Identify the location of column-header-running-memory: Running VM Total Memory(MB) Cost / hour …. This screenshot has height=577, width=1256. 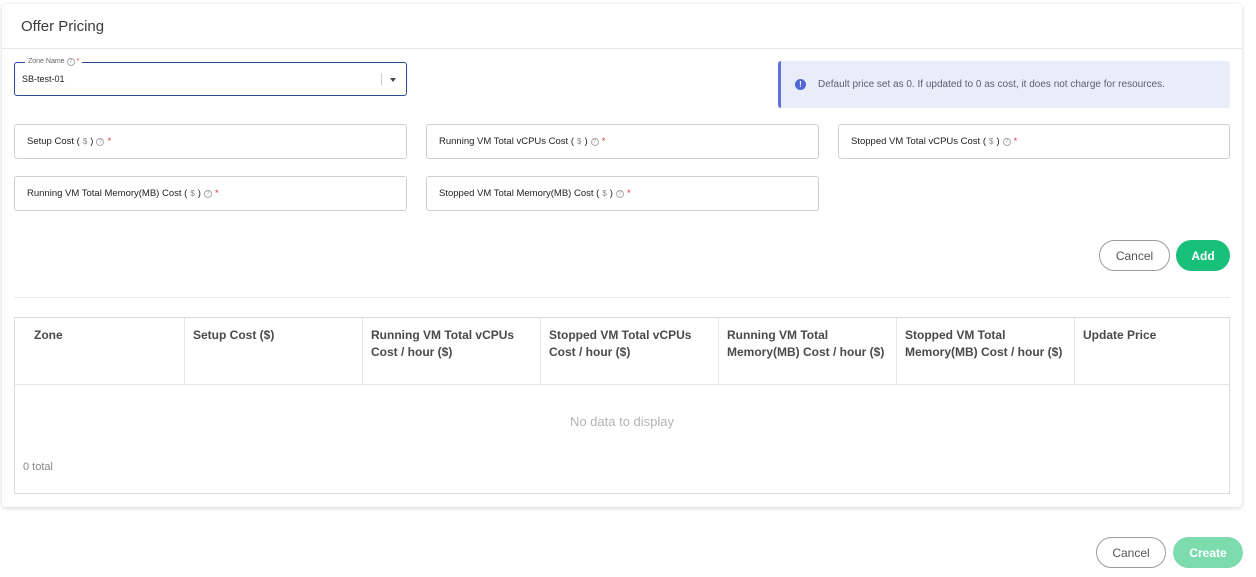
(808, 351).